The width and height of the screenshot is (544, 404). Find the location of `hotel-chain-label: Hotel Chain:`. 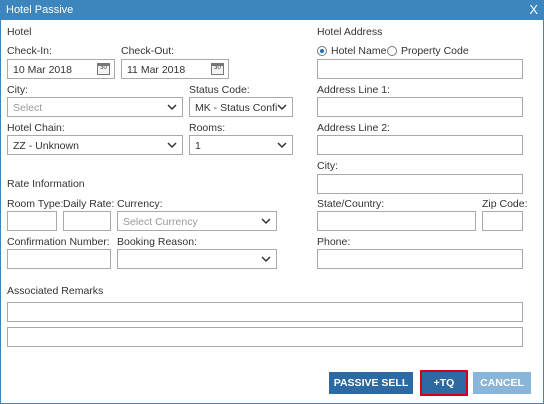

hotel-chain-label: Hotel Chain: is located at coordinates (36, 128).